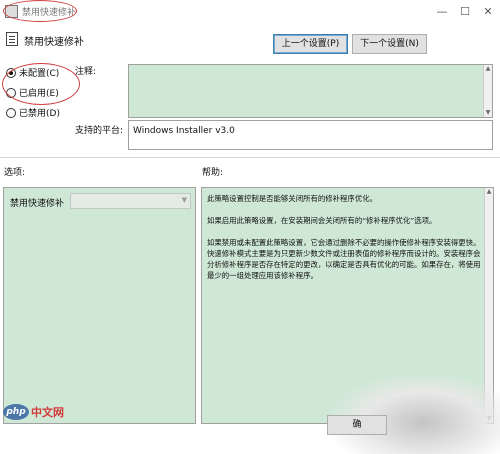  I want to click on logo-text: 中文网, so click(47, 412).